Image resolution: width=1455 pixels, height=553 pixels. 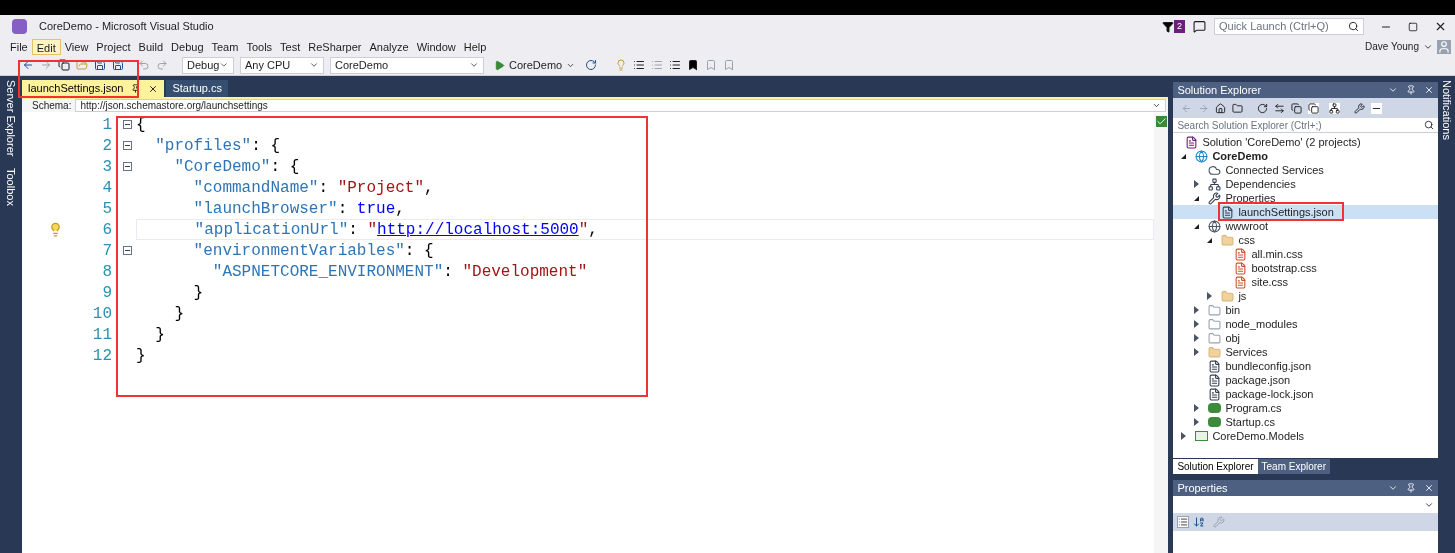 What do you see at coordinates (12, 118) in the screenshot?
I see `side-tab: Server Explorer` at bounding box center [12, 118].